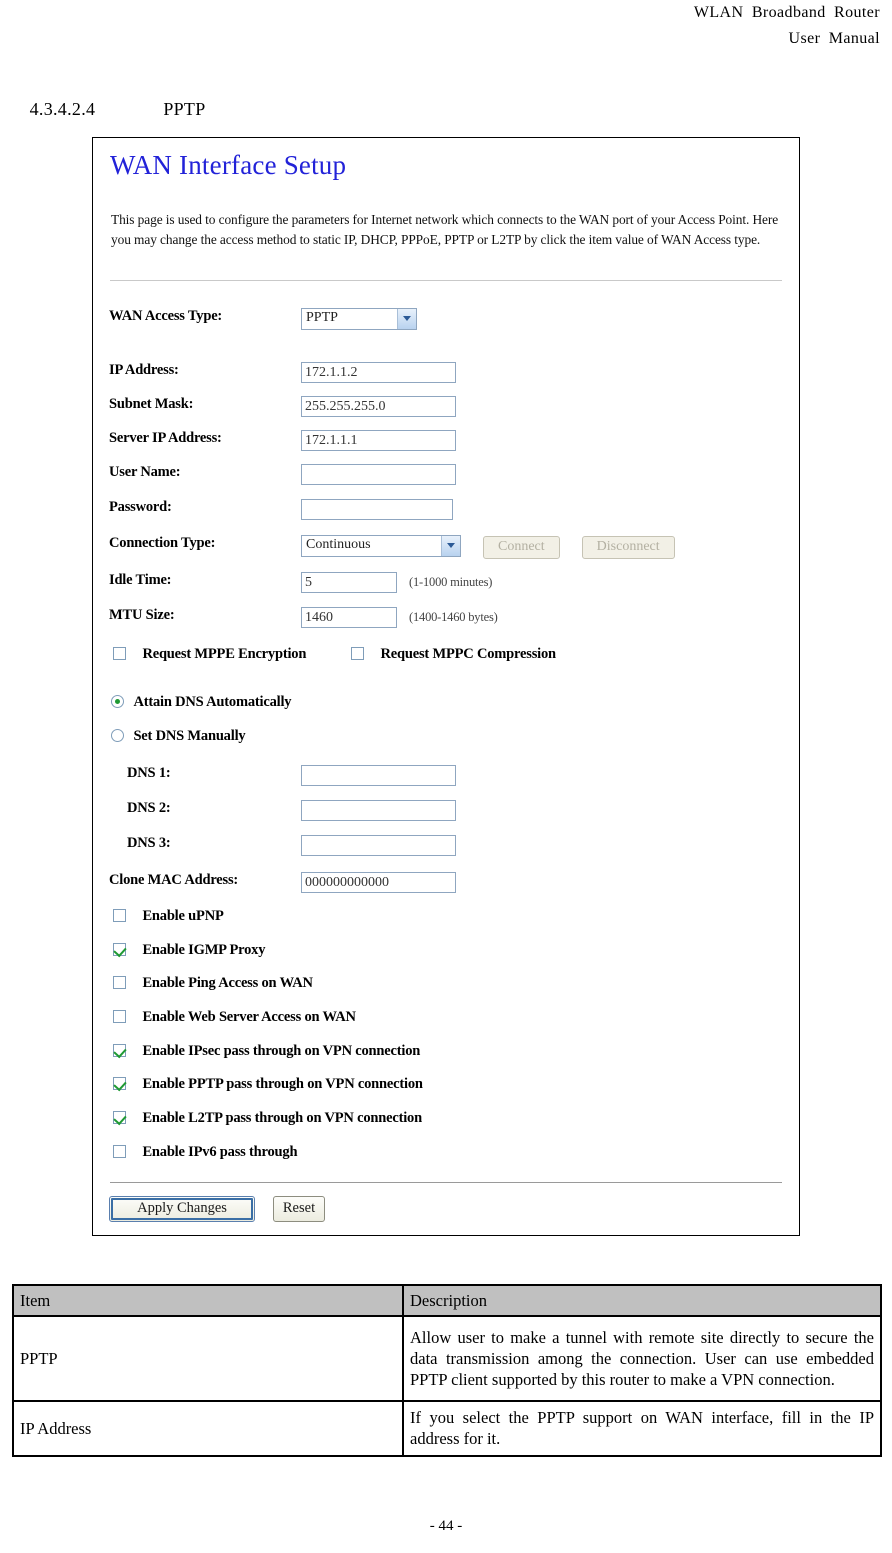 The height and width of the screenshot is (1553, 892). I want to click on attain-dns-automatically-radio, so click(117, 701).